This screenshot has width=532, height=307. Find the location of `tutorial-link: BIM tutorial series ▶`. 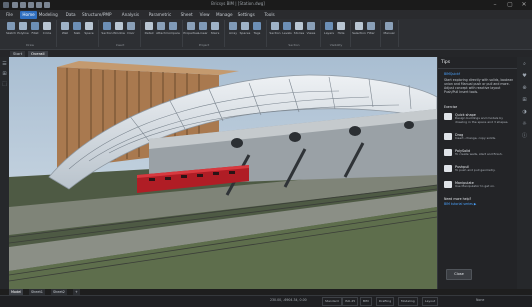

tutorial-link: BIM tutorial series ▶ is located at coordinates (460, 204).